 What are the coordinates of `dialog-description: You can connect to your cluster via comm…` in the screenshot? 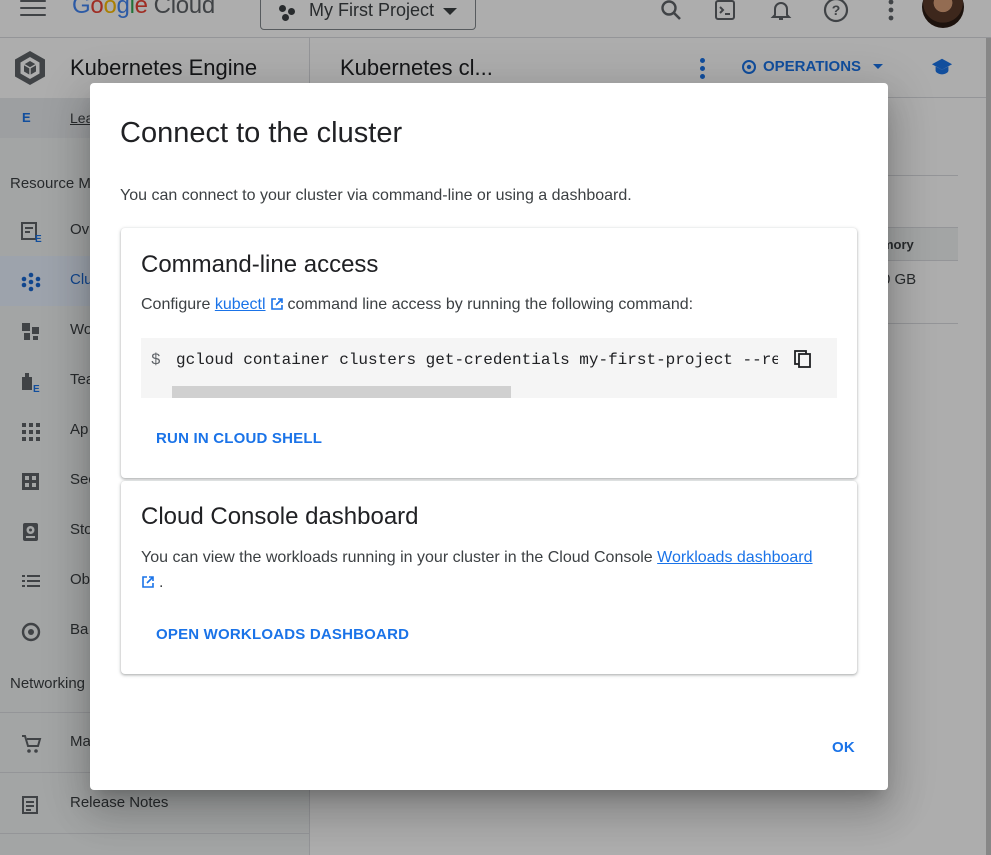 It's located at (376, 195).